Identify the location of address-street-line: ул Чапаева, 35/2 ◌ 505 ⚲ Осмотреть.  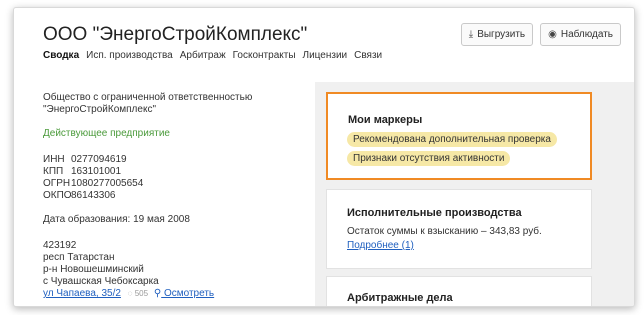
(168, 294).